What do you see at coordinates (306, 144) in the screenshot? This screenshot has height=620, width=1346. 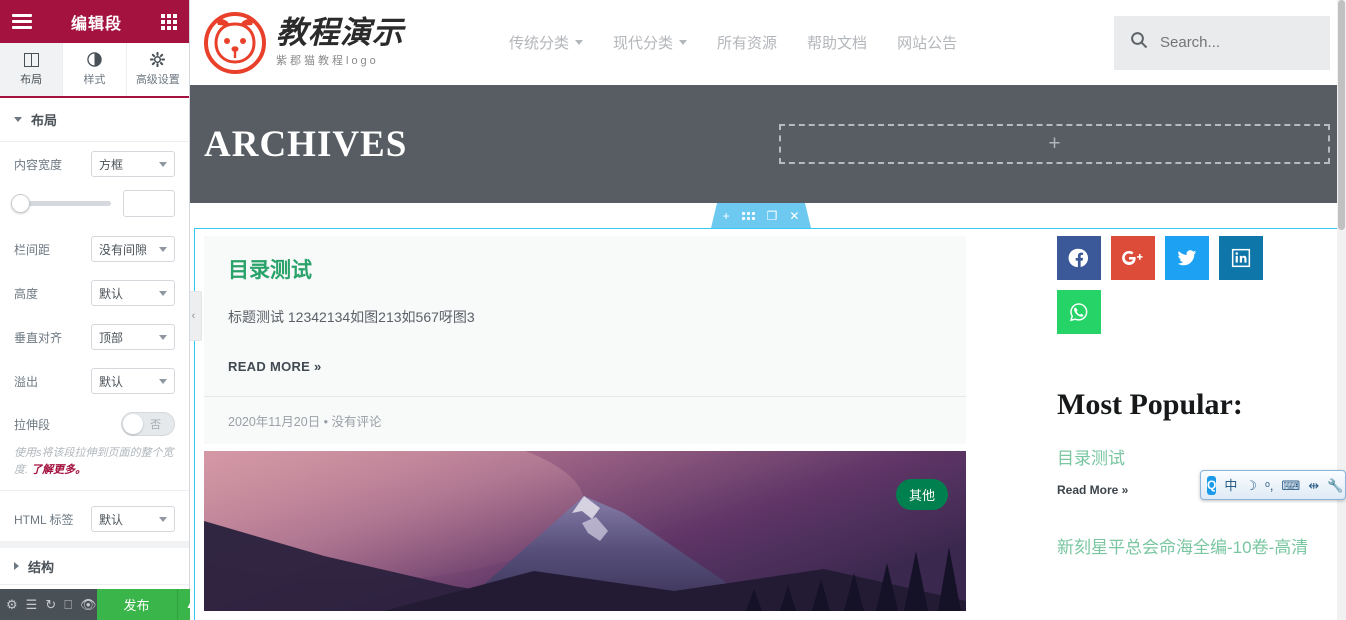 I see `page-title: ARCHIVES` at bounding box center [306, 144].